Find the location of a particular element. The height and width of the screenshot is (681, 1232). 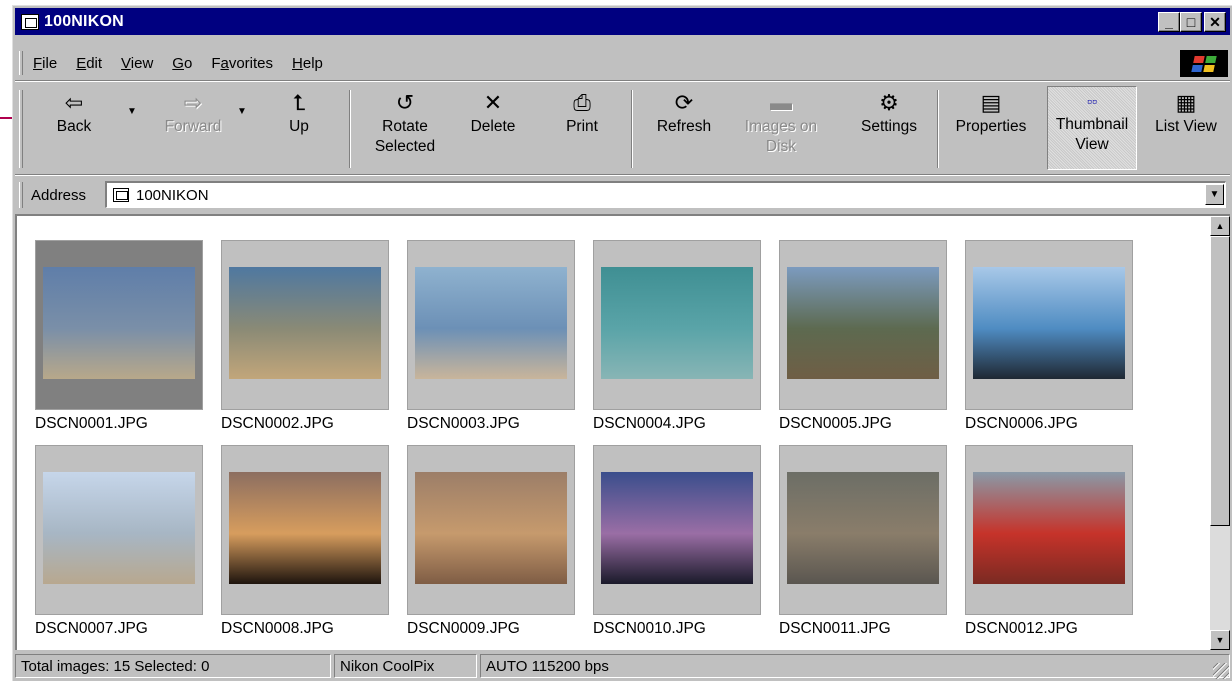

thumbnail-item: DSCN0009.JPG is located at coordinates (491, 541).